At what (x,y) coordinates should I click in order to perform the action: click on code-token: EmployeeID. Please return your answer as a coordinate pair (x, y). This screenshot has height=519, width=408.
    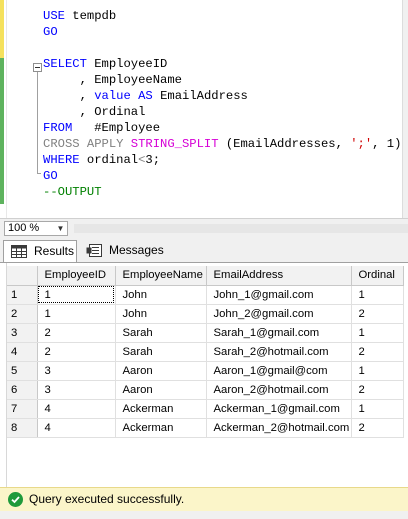
    Looking at the image, I should click on (127, 64).